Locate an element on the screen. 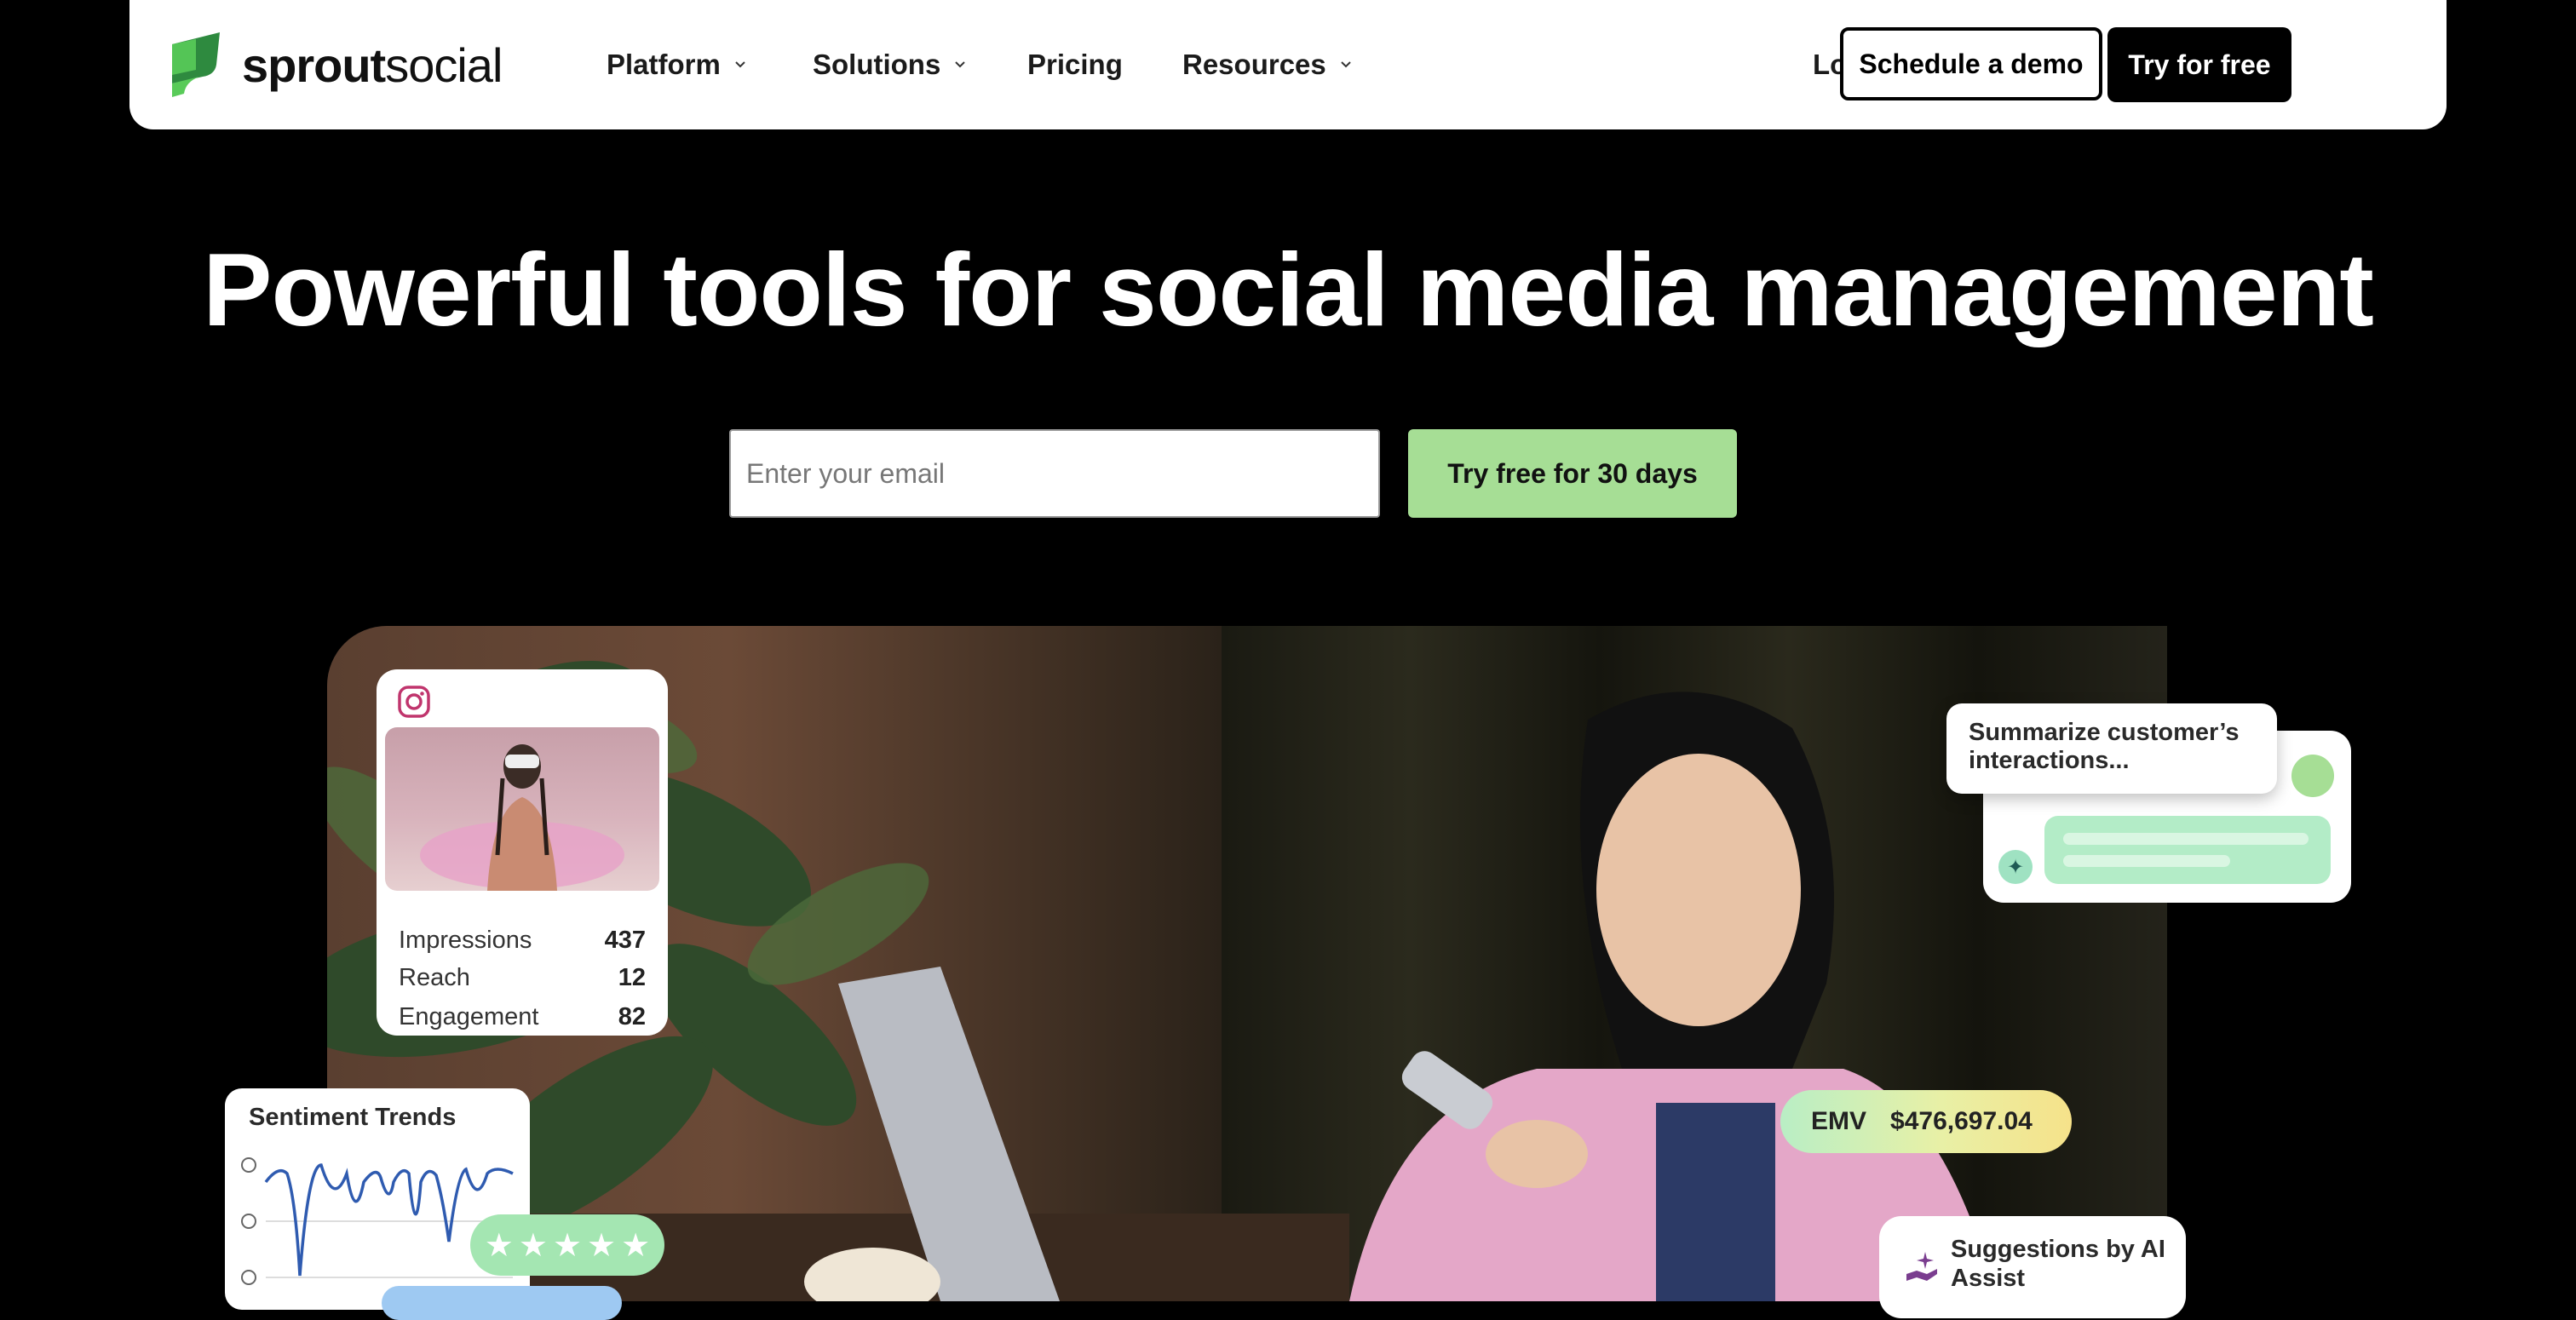 This screenshot has width=2576, height=1320. nav-label: Pricing is located at coordinates (1075, 64).